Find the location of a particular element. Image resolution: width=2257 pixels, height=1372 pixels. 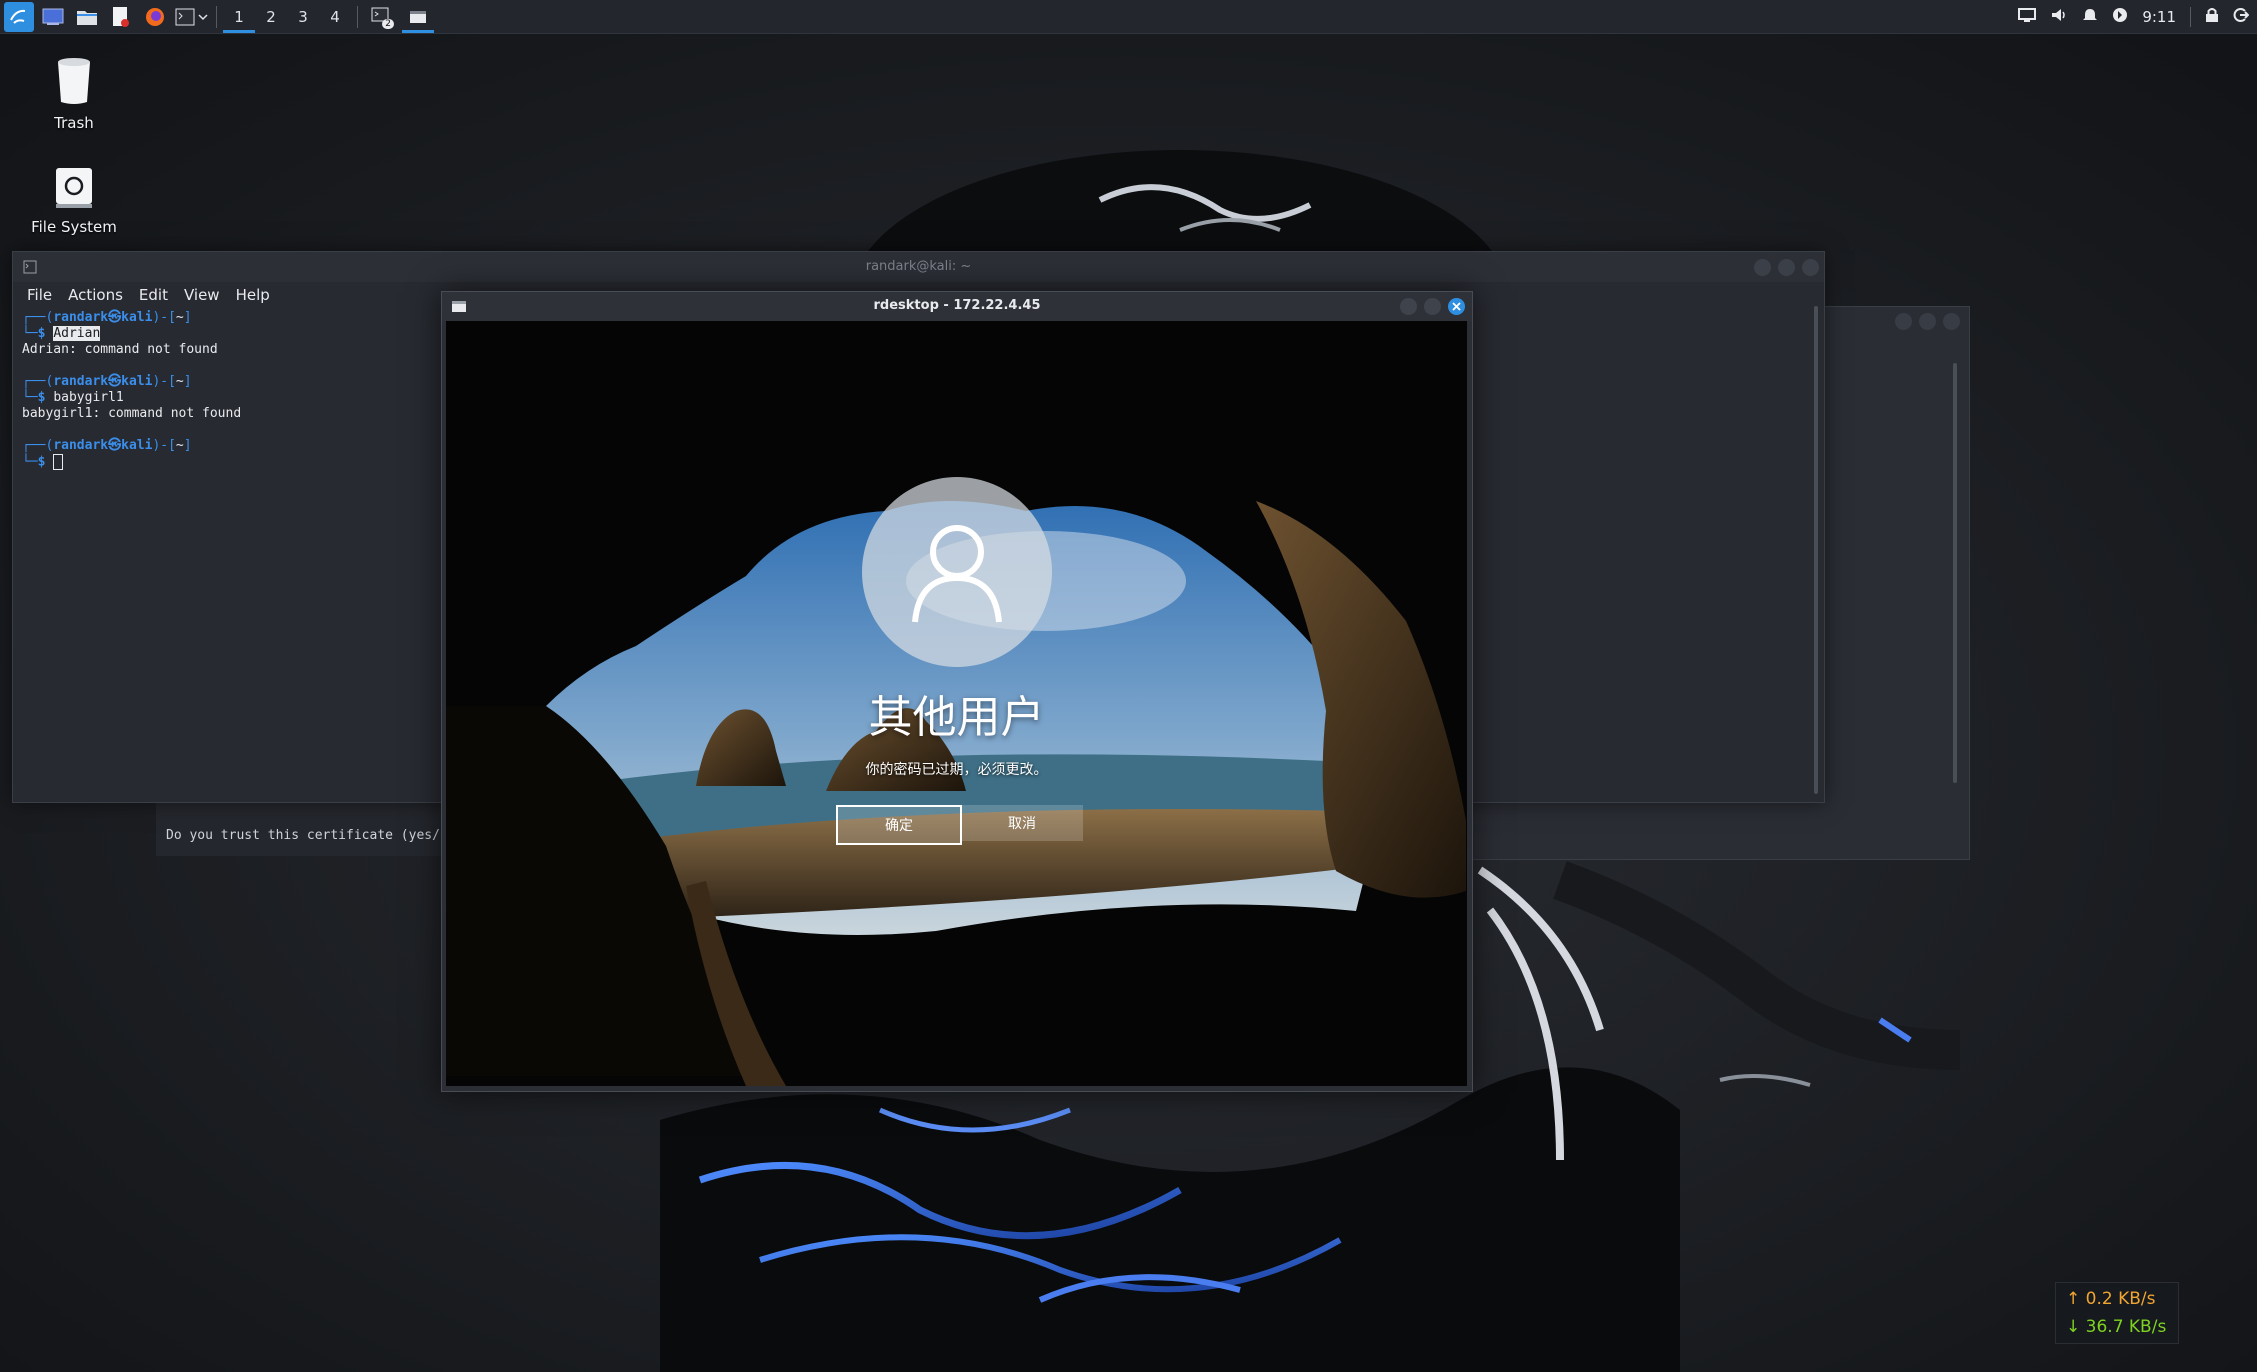

panel-clock: 9:11 is located at coordinates (2159, 17).